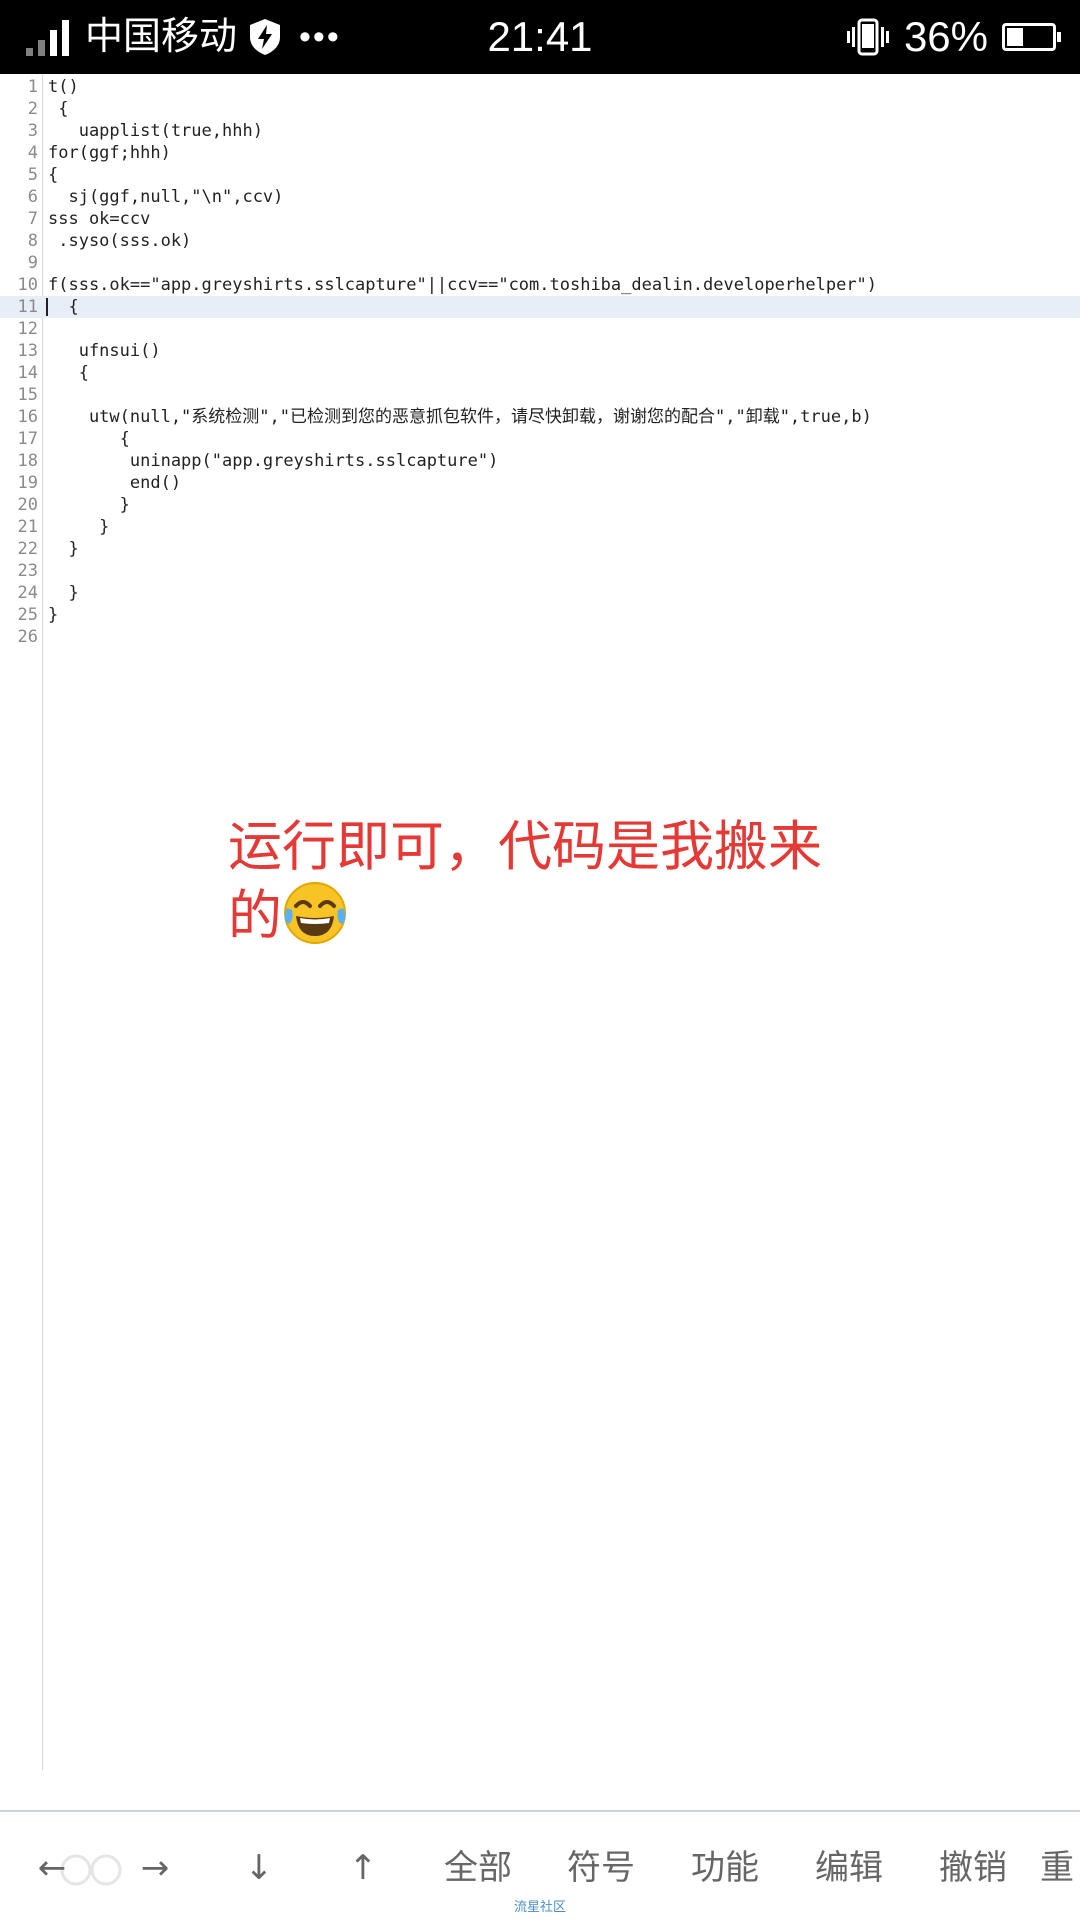 The width and height of the screenshot is (1080, 1920). I want to click on code-line: 6 sj(ggf,null,"\n",ccv), so click(540, 197).